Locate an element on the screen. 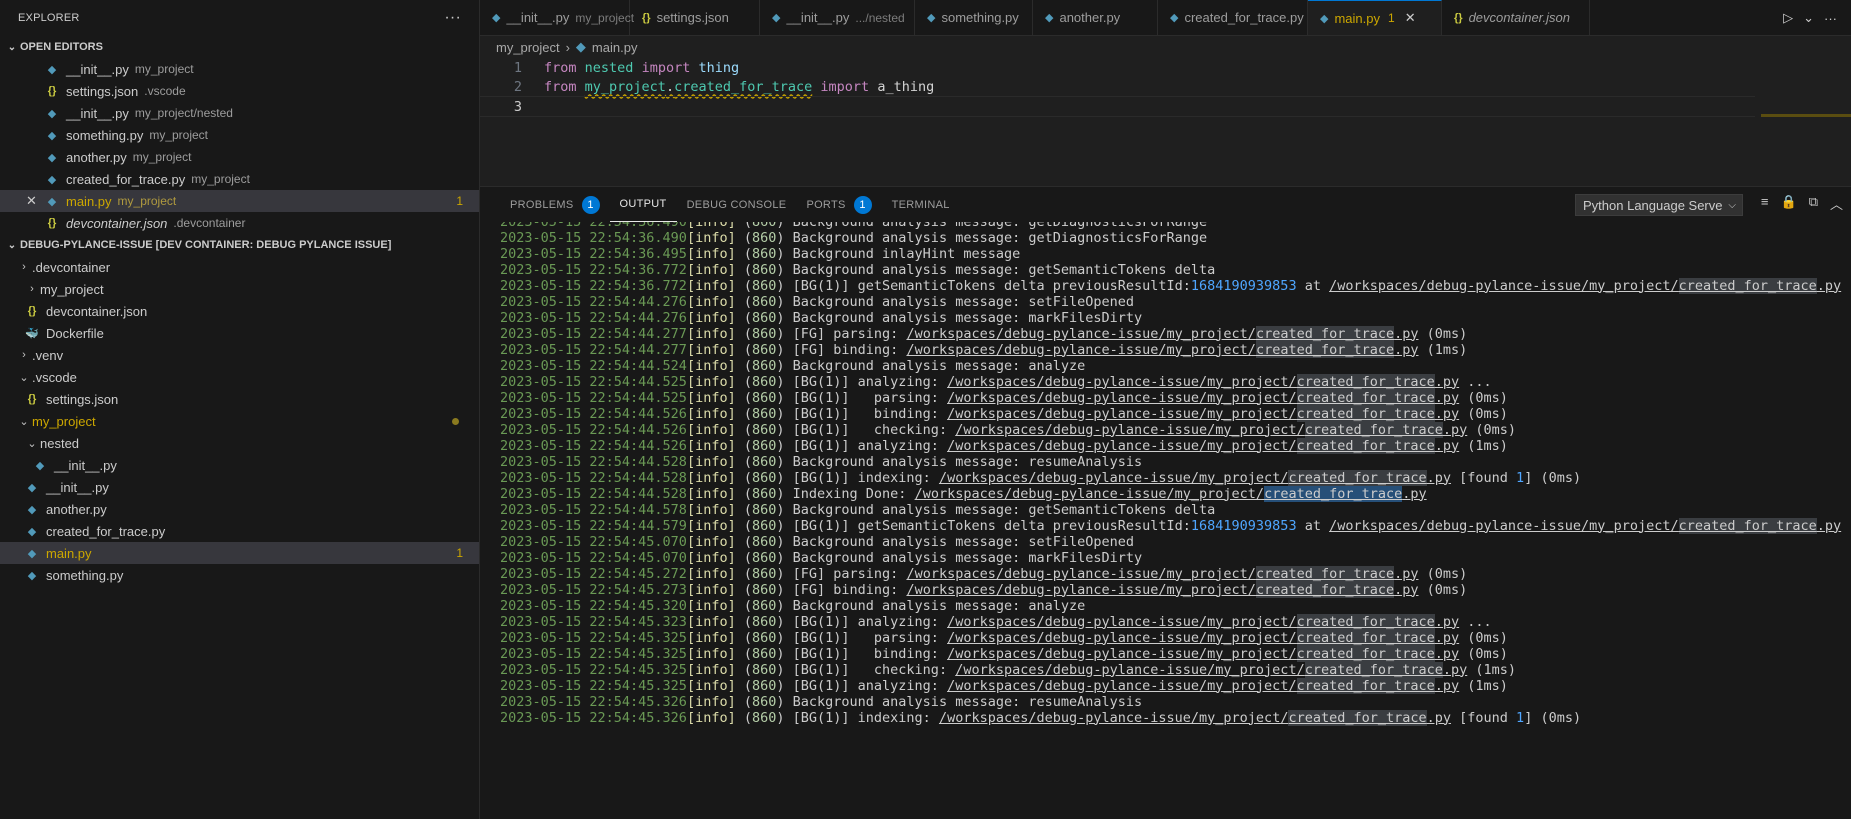  output-channel-select: Python Language Serve ⌵ is located at coordinates (1659, 205).